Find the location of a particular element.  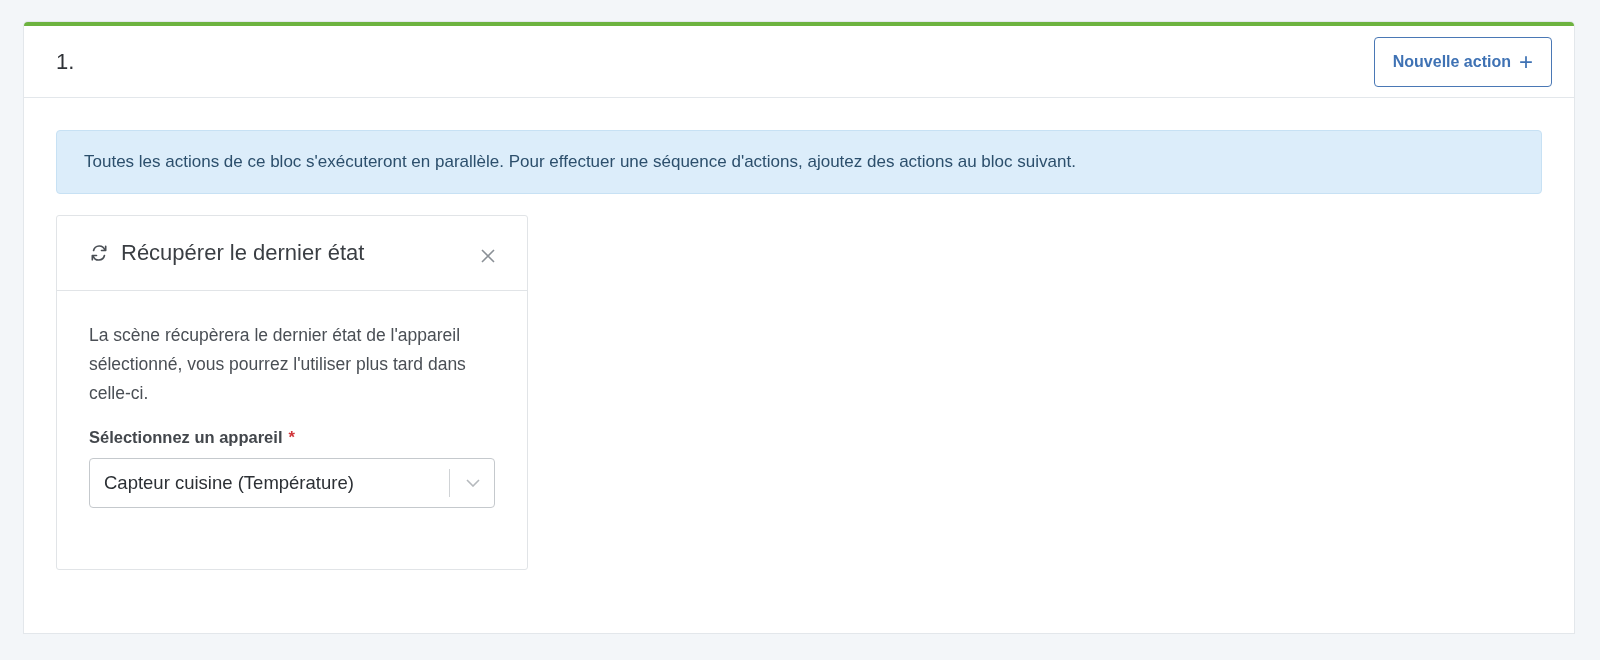

action-description: La scène récupèrera le dernier état de l'appareil sélectionné, vous pourrez l'utiliser plus tard dans celle-ci. is located at coordinates (278, 364).